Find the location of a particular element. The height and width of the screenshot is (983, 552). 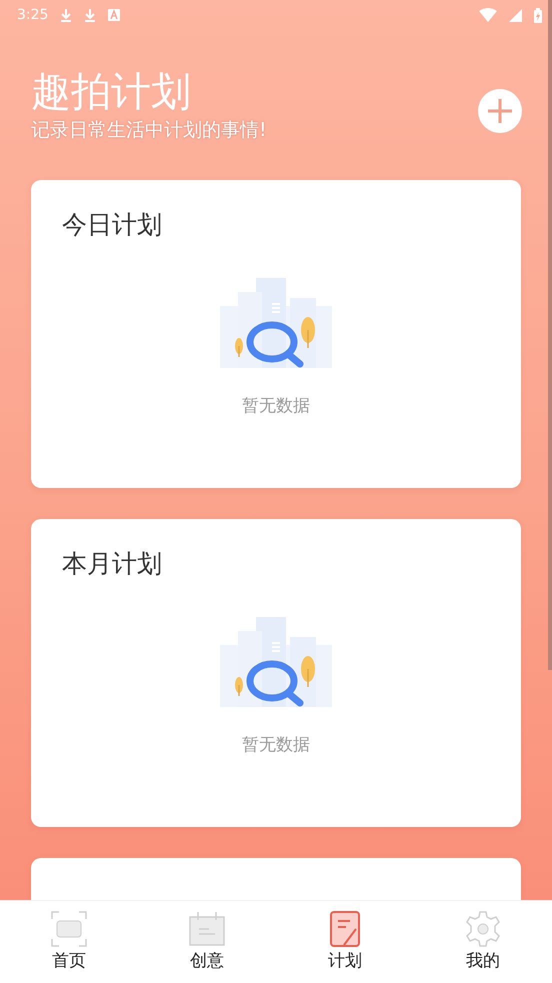

tab-bar-item: 首页 is located at coordinates (69, 942).